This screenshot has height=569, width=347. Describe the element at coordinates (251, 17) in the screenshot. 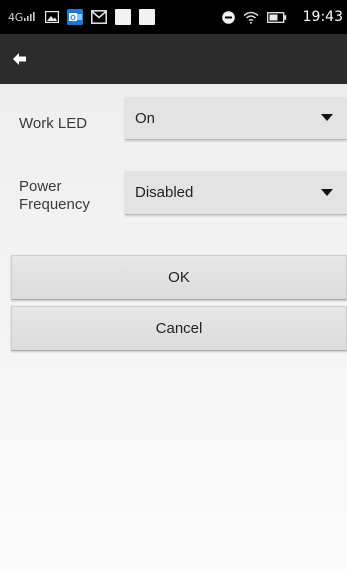

I see `wifi-icon` at that location.